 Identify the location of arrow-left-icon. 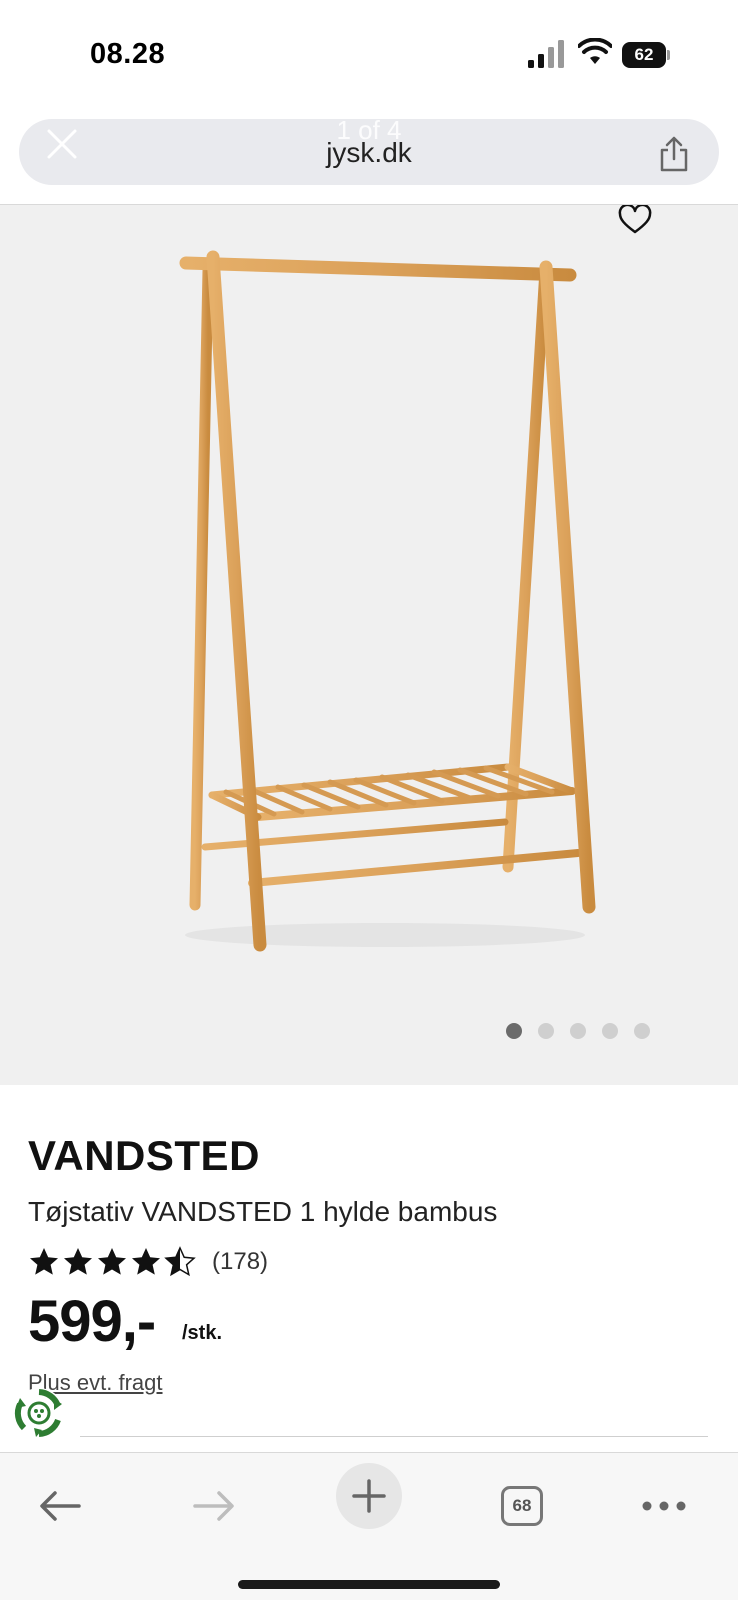
(60, 1506).